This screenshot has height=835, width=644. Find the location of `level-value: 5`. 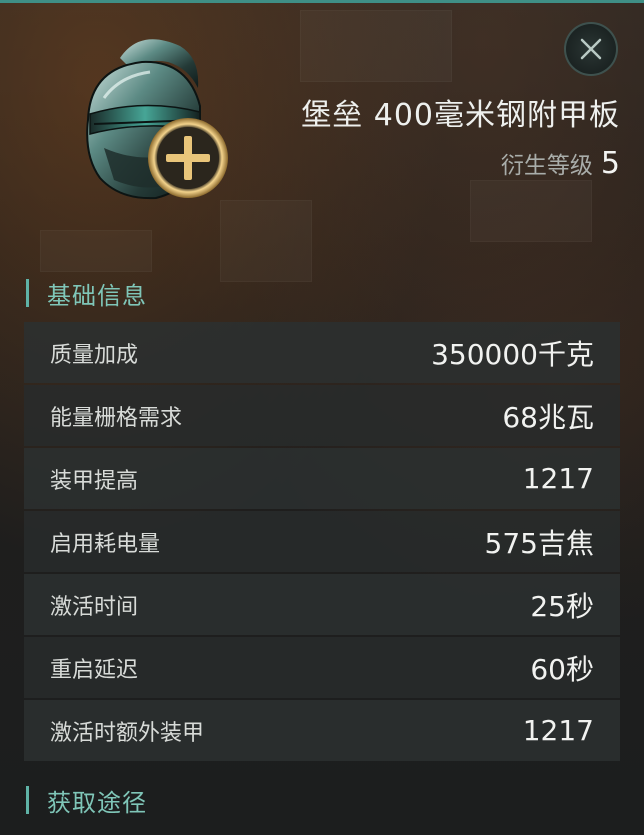

level-value: 5 is located at coordinates (610, 163).